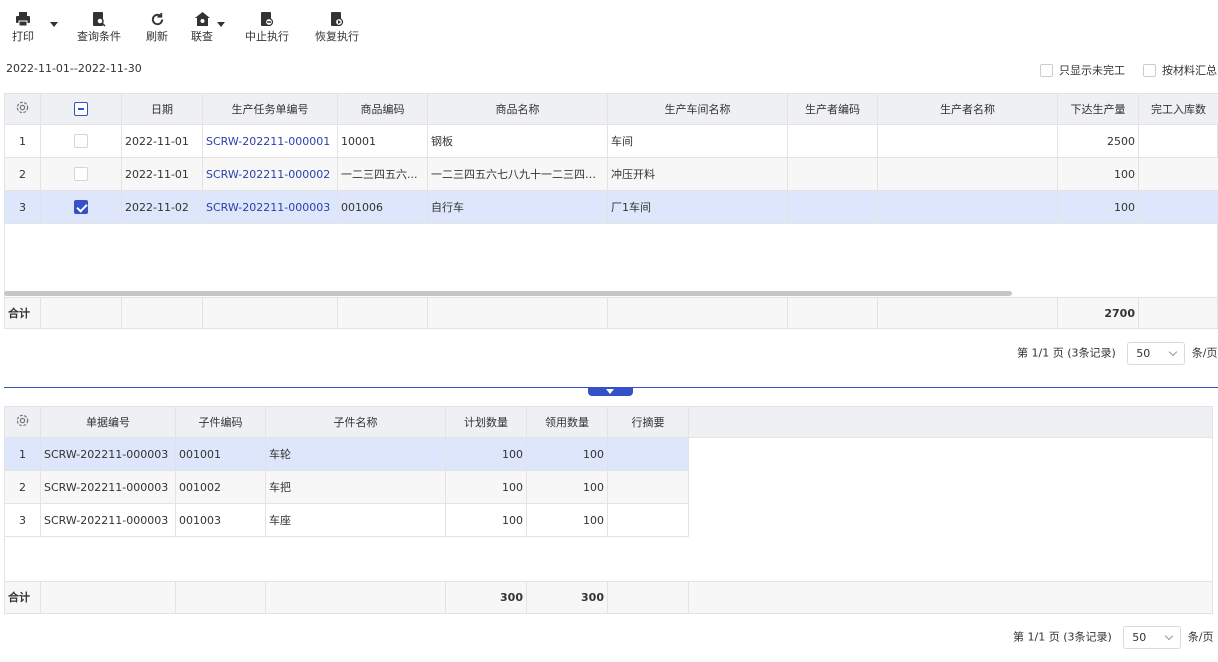 This screenshot has width=1218, height=662. I want to click on cell-issued-qty: 100, so click(1098, 207).